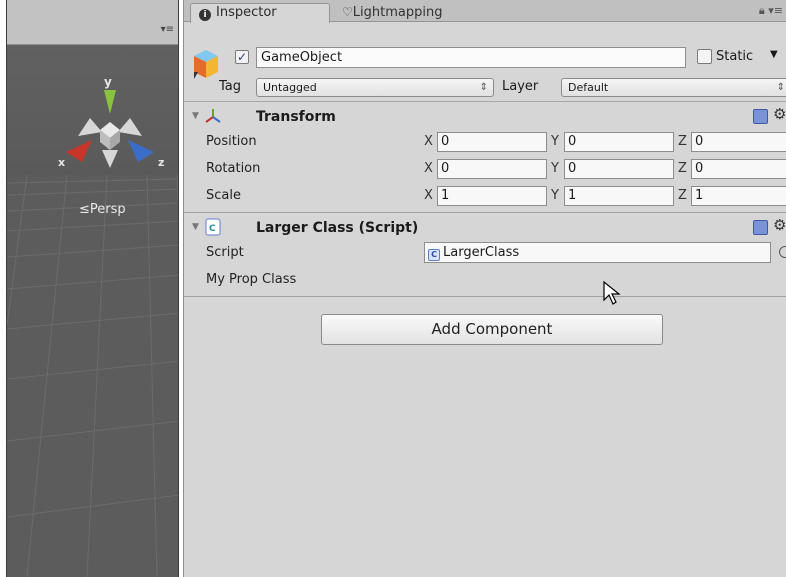  Describe the element at coordinates (110, 102) in the screenshot. I see `gizmo-y-cone` at that location.